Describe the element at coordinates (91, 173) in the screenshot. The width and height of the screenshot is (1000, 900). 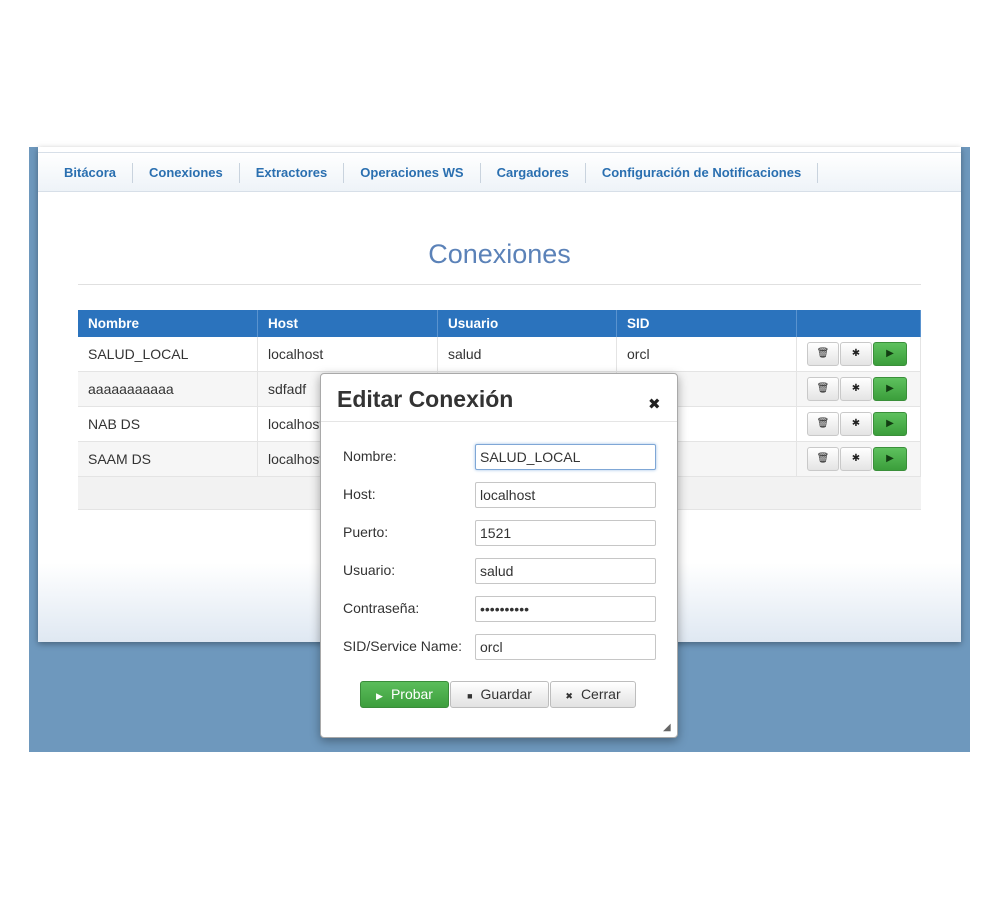
I see `nav-bitacora: Bitácora` at that location.